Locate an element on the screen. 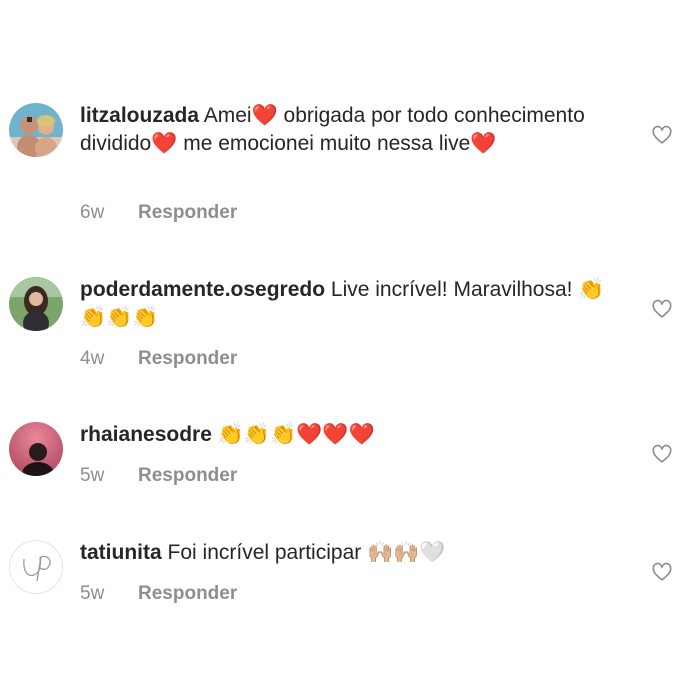 The image size is (700, 700). comment-text: 👏👏👏❤️❤️❤️ is located at coordinates (296, 434).